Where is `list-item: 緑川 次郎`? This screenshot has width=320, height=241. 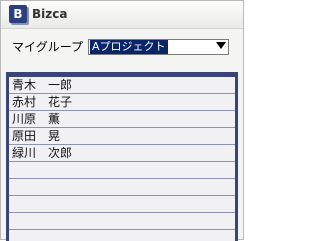
list-item: 緑川 次郎 is located at coordinates (122, 153).